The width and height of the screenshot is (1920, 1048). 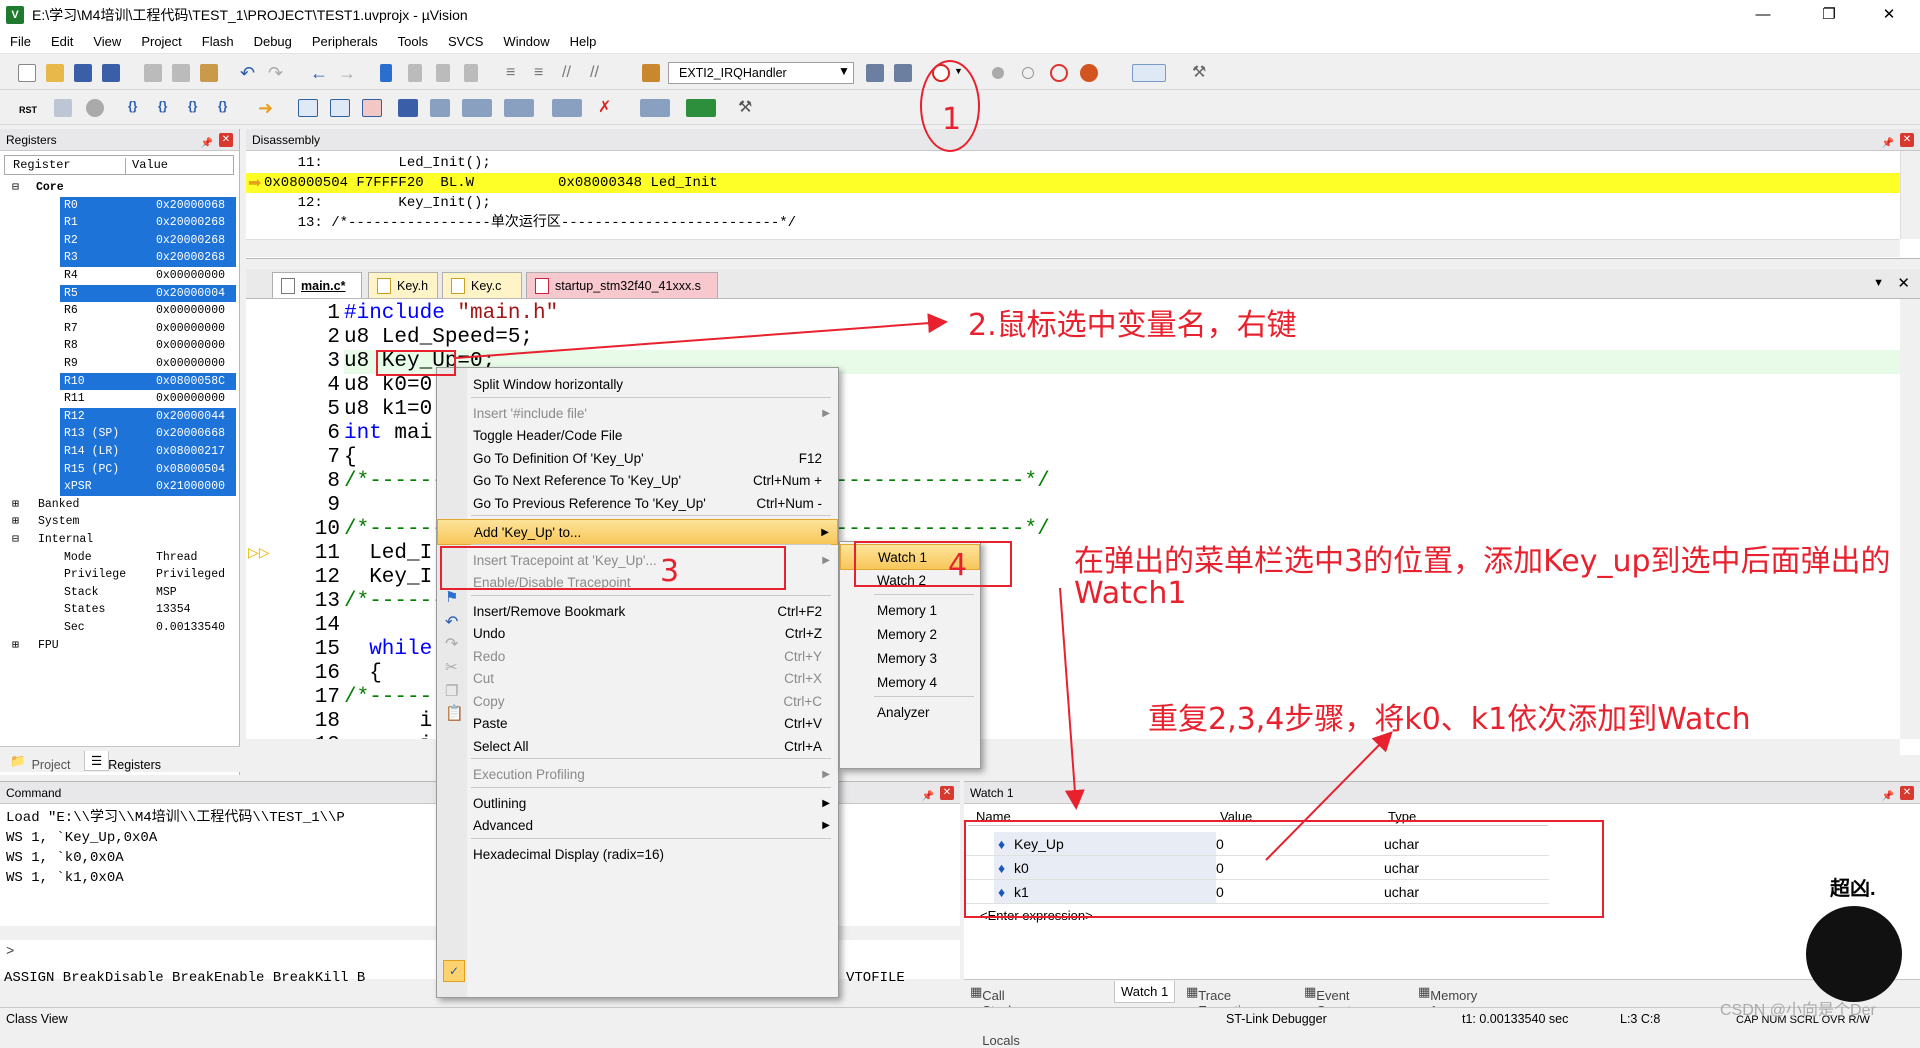 I want to click on arrow-to-watch, so click(x=1072, y=698).